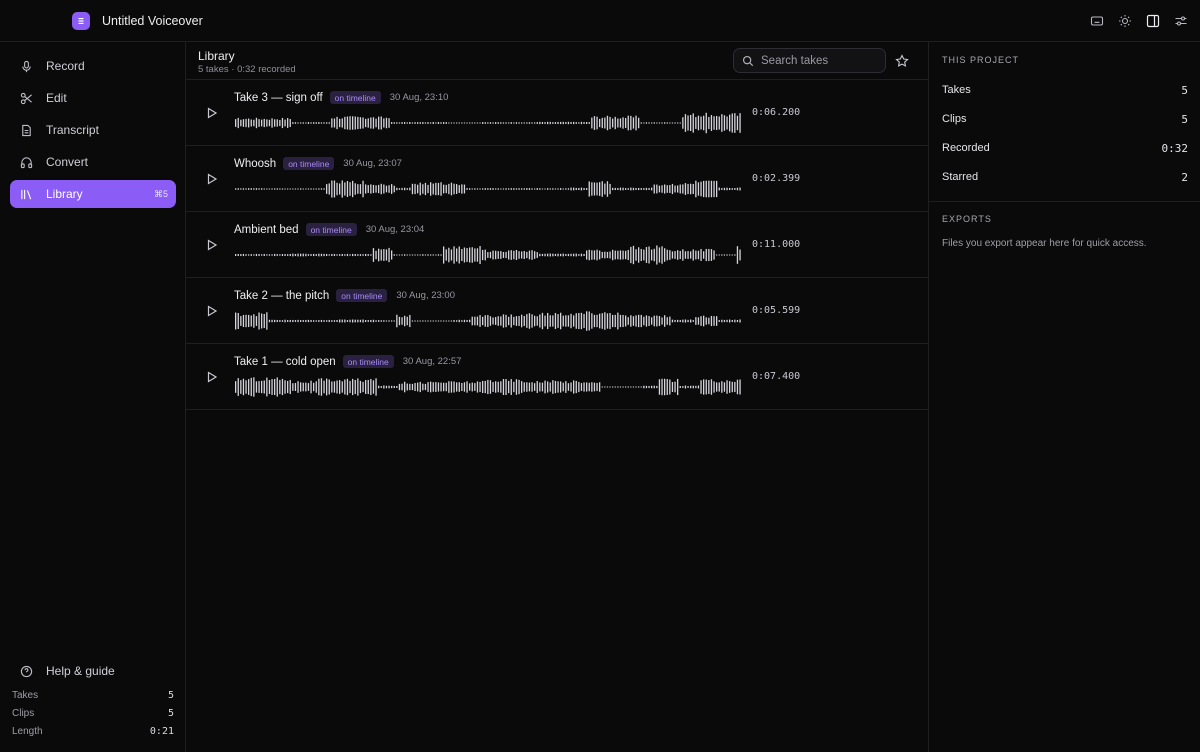  I want to click on search-box, so click(809, 60).